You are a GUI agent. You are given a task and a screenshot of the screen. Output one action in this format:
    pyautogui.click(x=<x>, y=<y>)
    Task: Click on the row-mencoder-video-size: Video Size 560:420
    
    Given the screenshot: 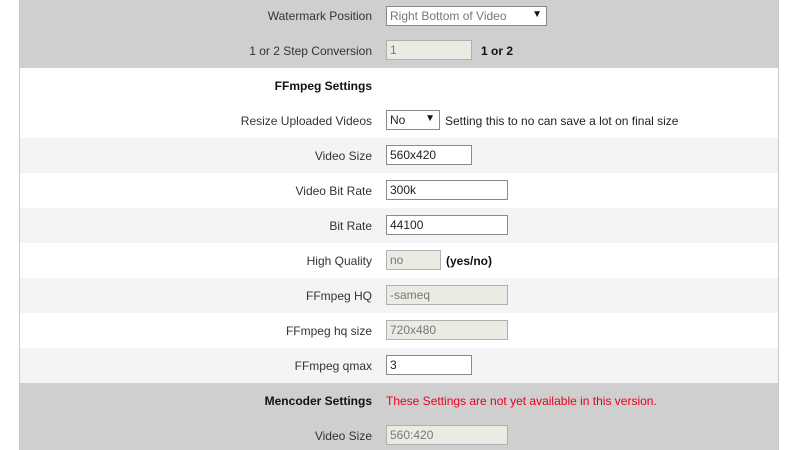 What is the action you would take?
    pyautogui.click(x=399, y=434)
    